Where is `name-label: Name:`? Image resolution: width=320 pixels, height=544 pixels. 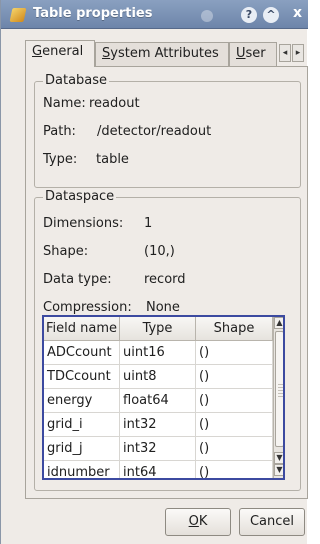 name-label: Name: is located at coordinates (64, 103).